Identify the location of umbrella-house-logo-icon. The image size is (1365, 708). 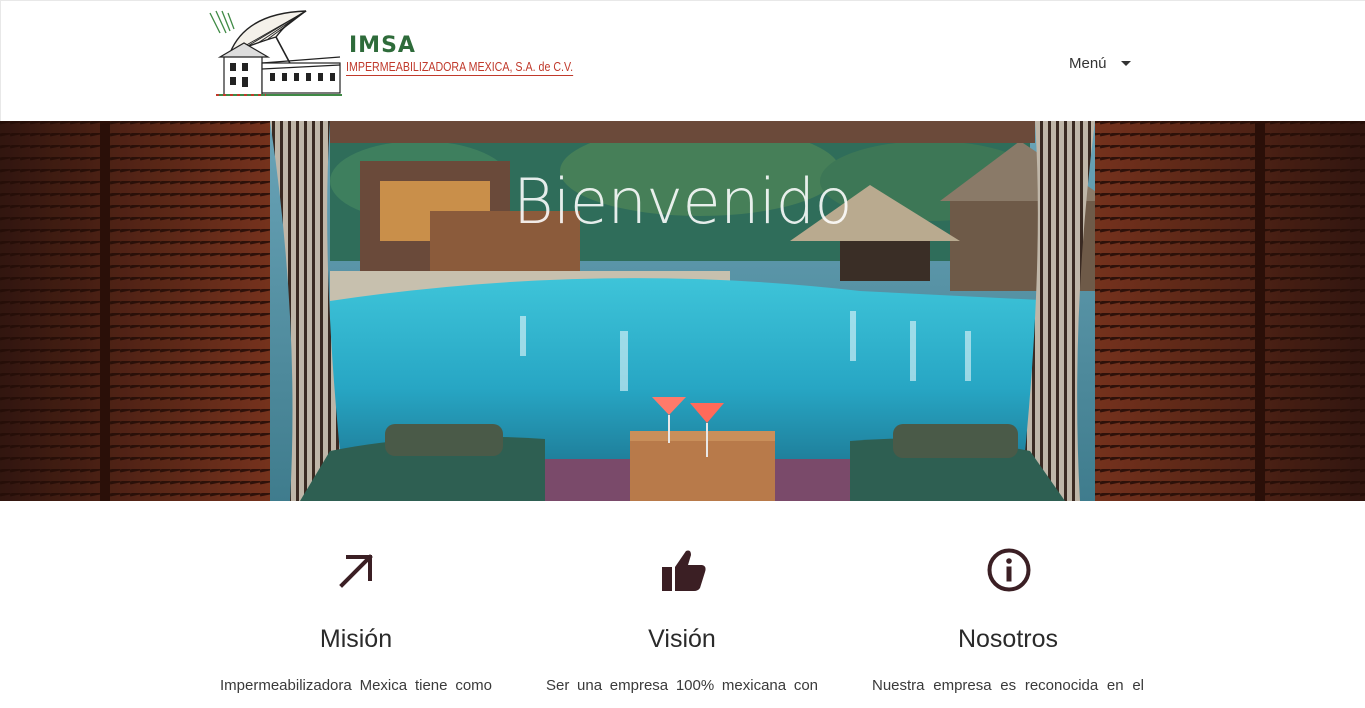
(275, 53).